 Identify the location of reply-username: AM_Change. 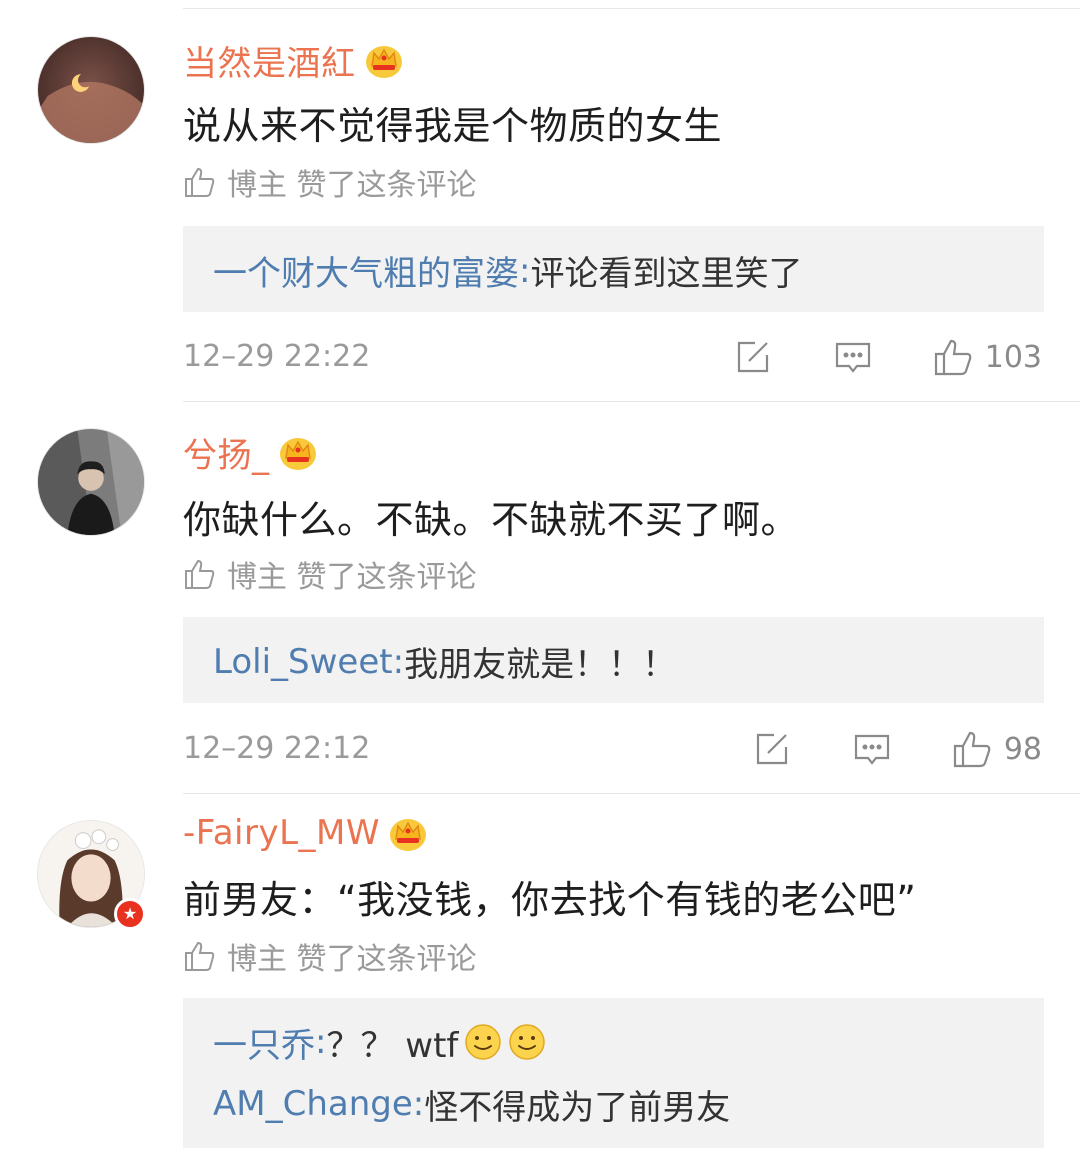
(313, 1104).